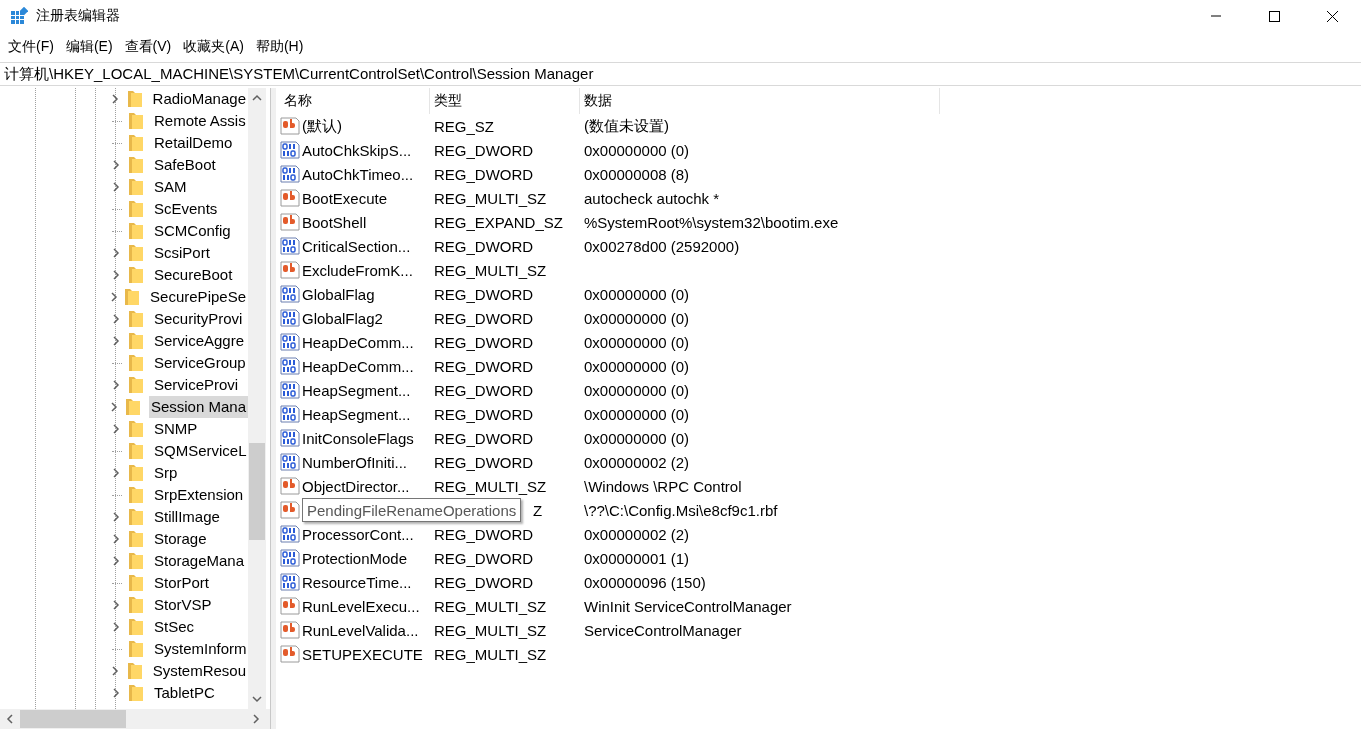 Image resolution: width=1361 pixels, height=729 pixels. I want to click on horizontal-scrollbar, so click(135, 719).